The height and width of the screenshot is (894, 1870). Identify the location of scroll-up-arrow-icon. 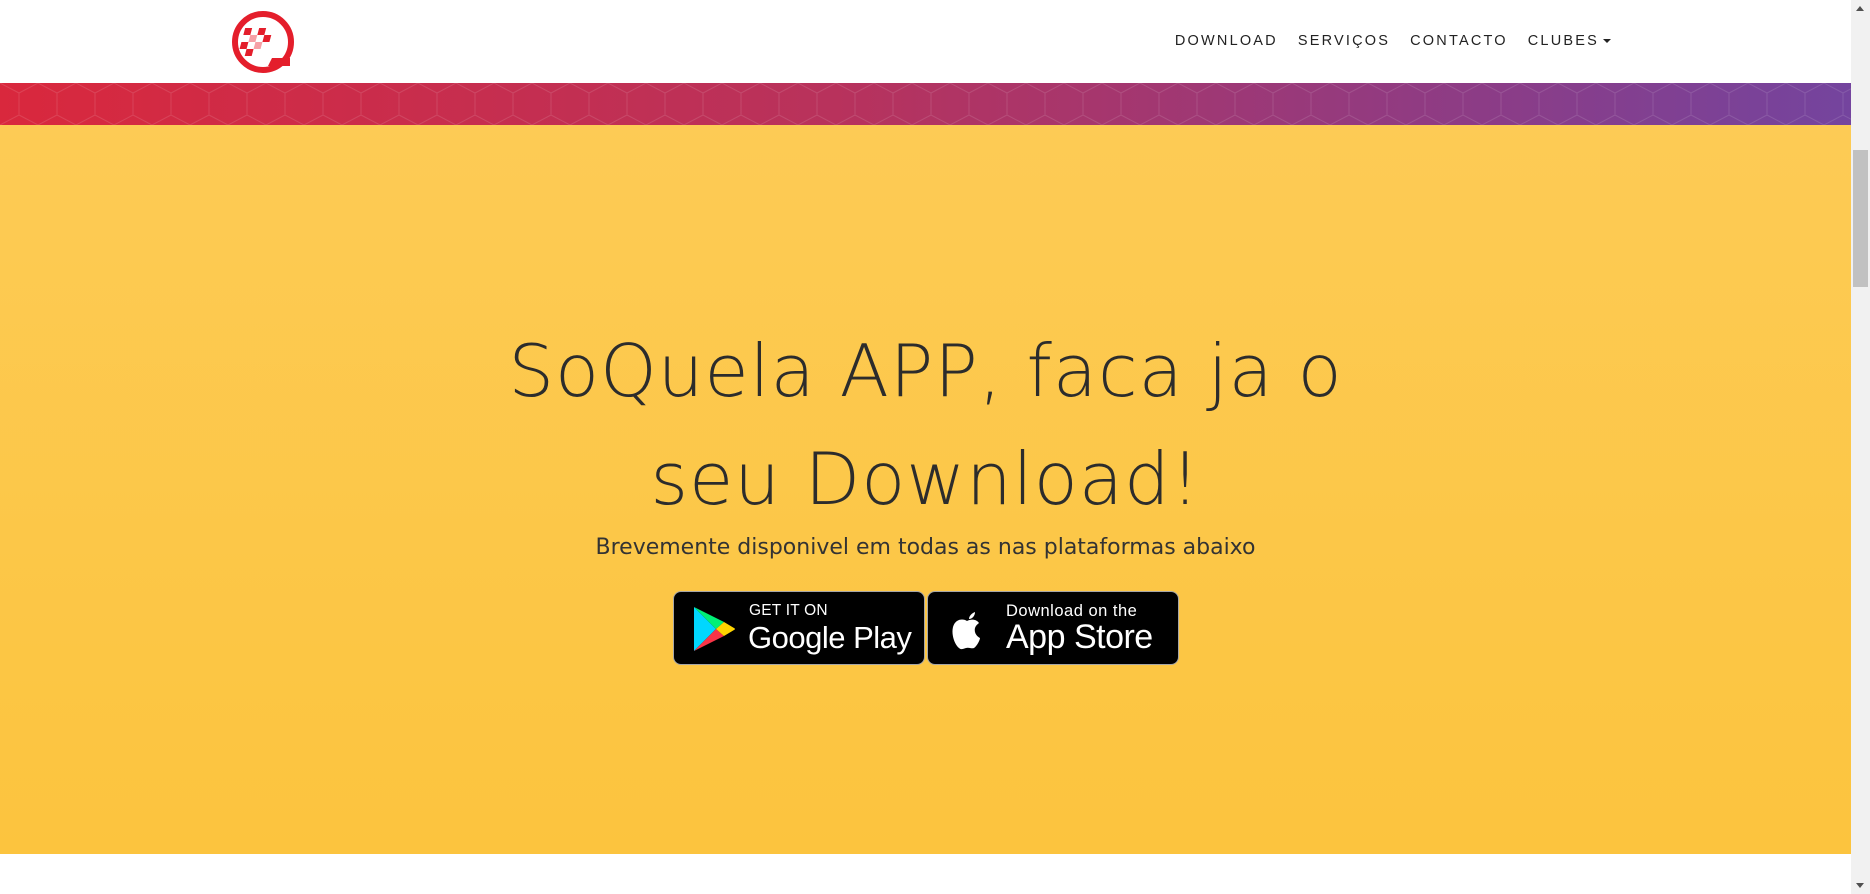
(1860, 8).